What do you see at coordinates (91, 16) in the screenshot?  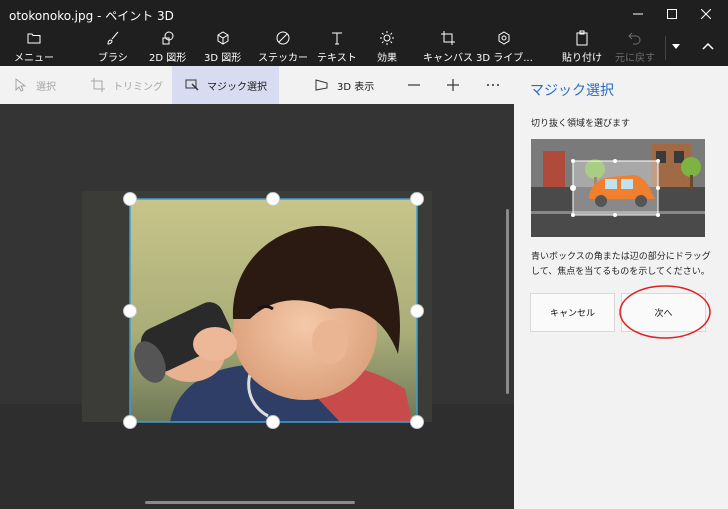 I see `window-title: otokonoko.jpg - ペイント 3D` at bounding box center [91, 16].